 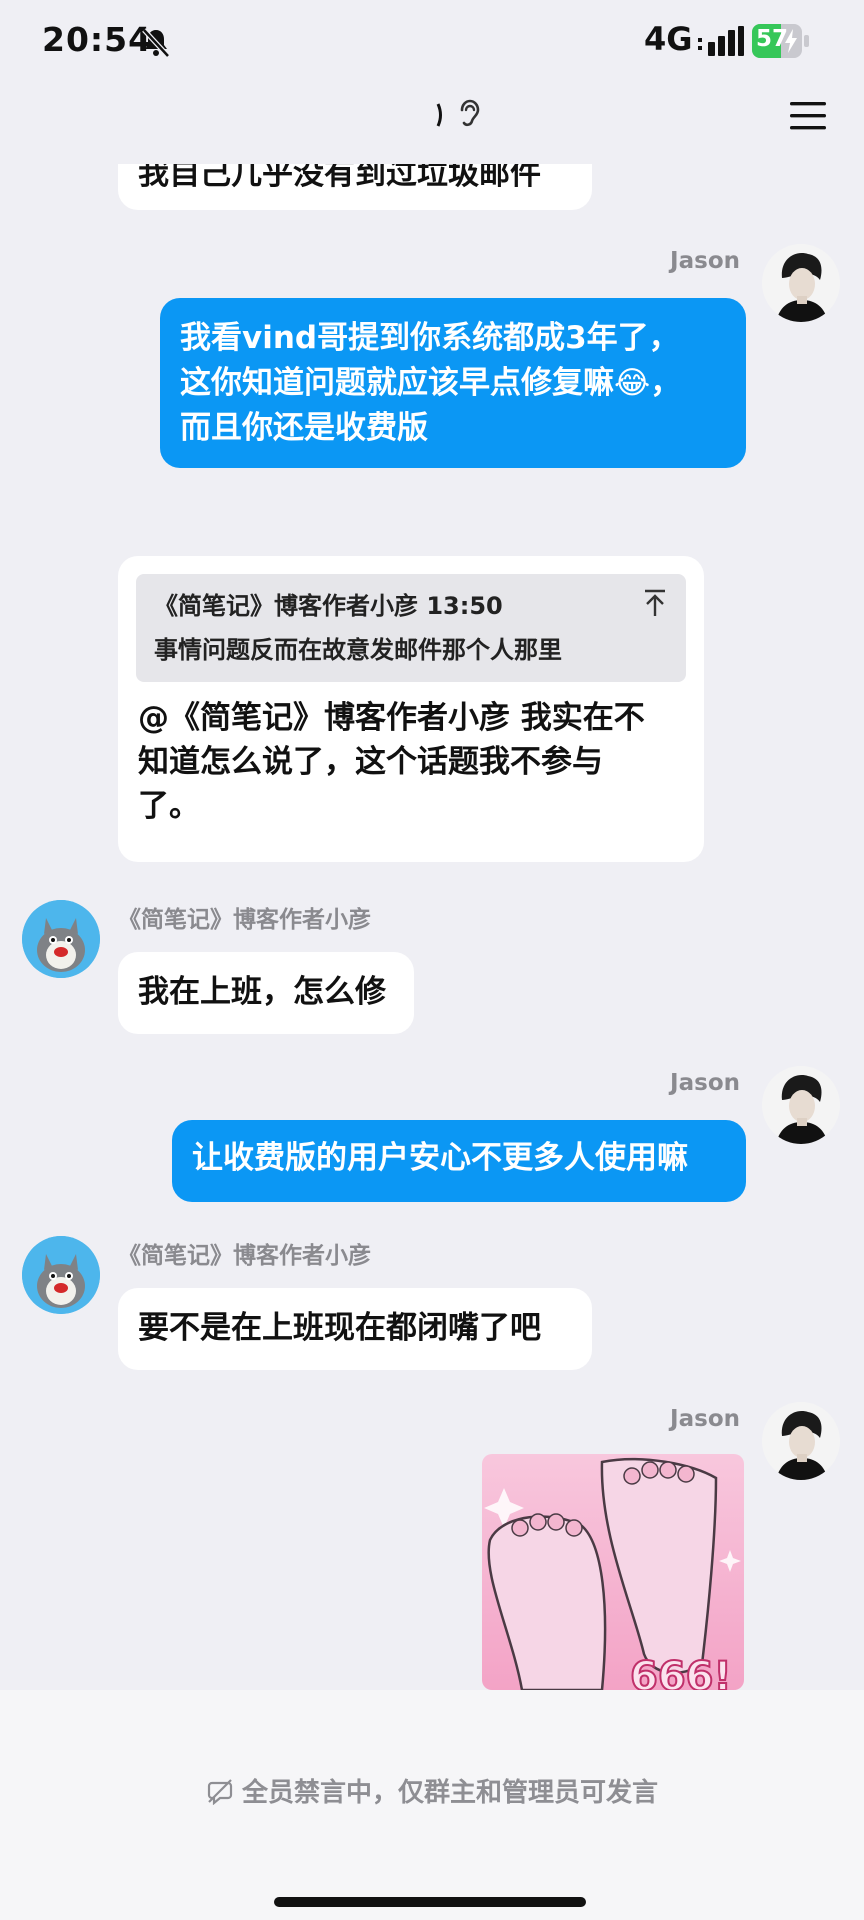 I want to click on menu-icon, so click(x=808, y=116).